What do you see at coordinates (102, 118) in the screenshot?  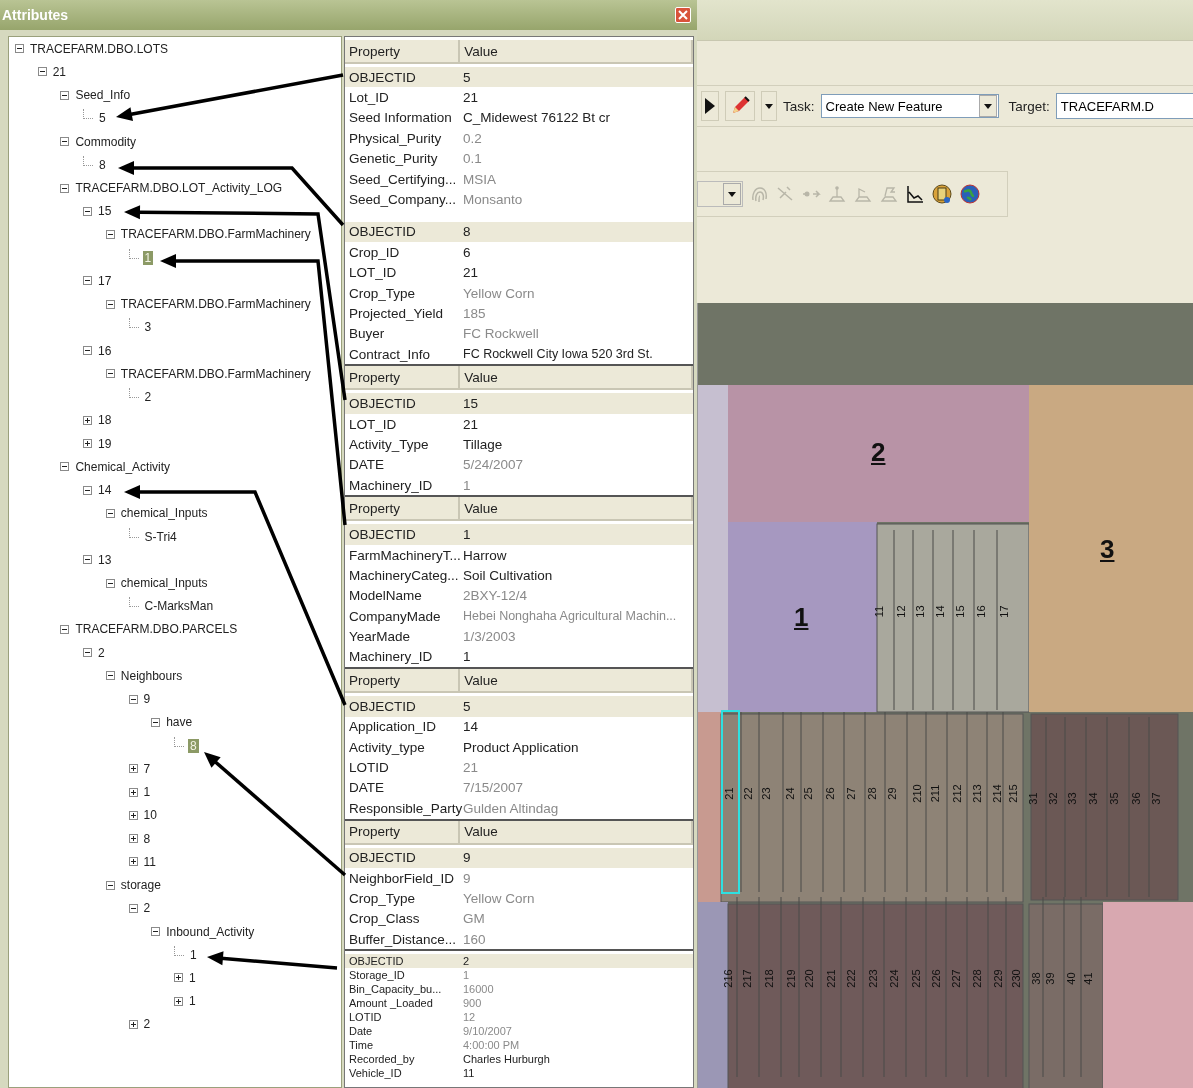 I see `tree-node: 5` at bounding box center [102, 118].